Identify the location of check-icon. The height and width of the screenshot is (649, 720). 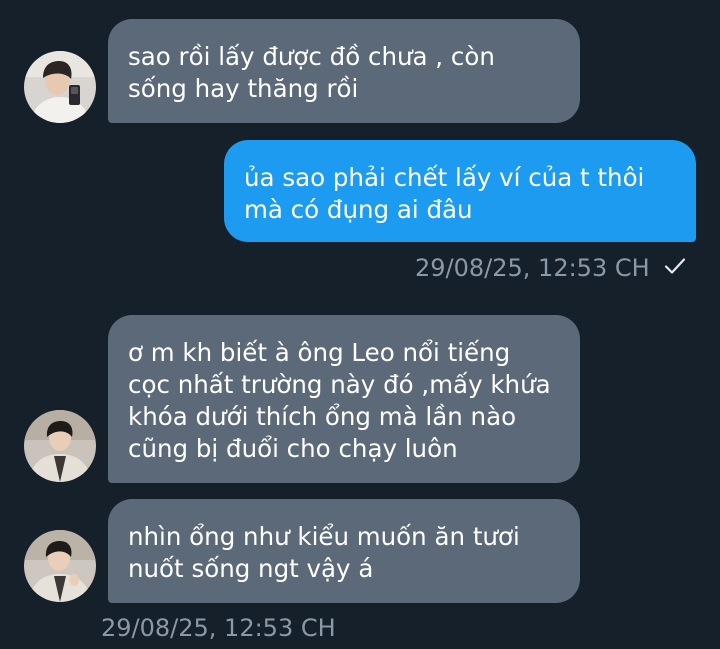
(675, 269).